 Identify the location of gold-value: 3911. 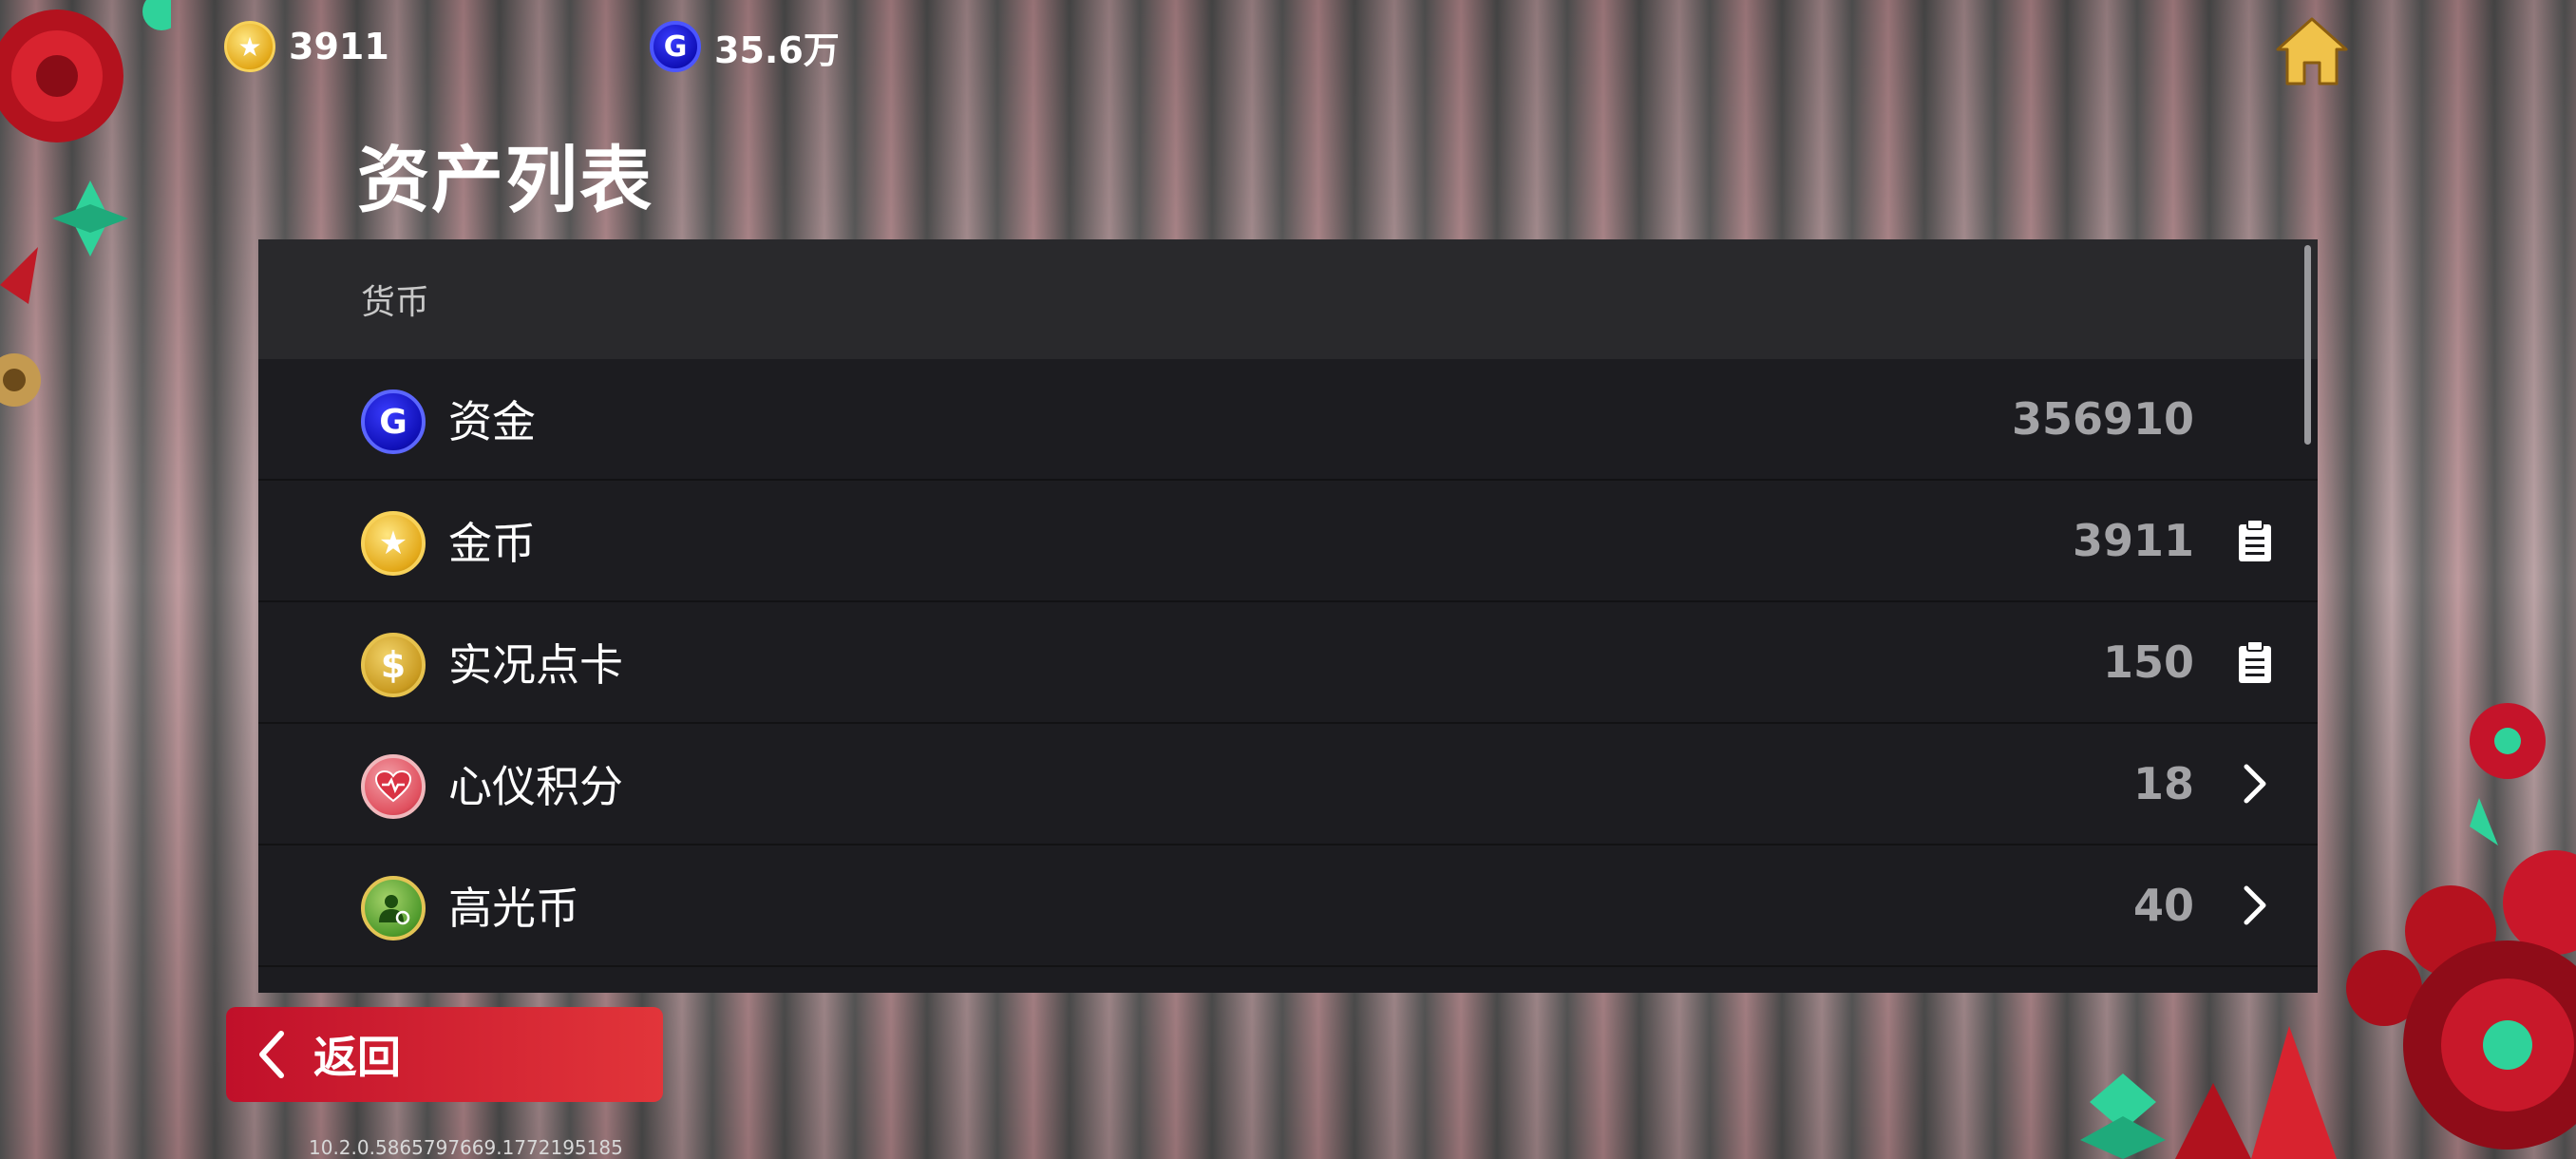
(339, 46).